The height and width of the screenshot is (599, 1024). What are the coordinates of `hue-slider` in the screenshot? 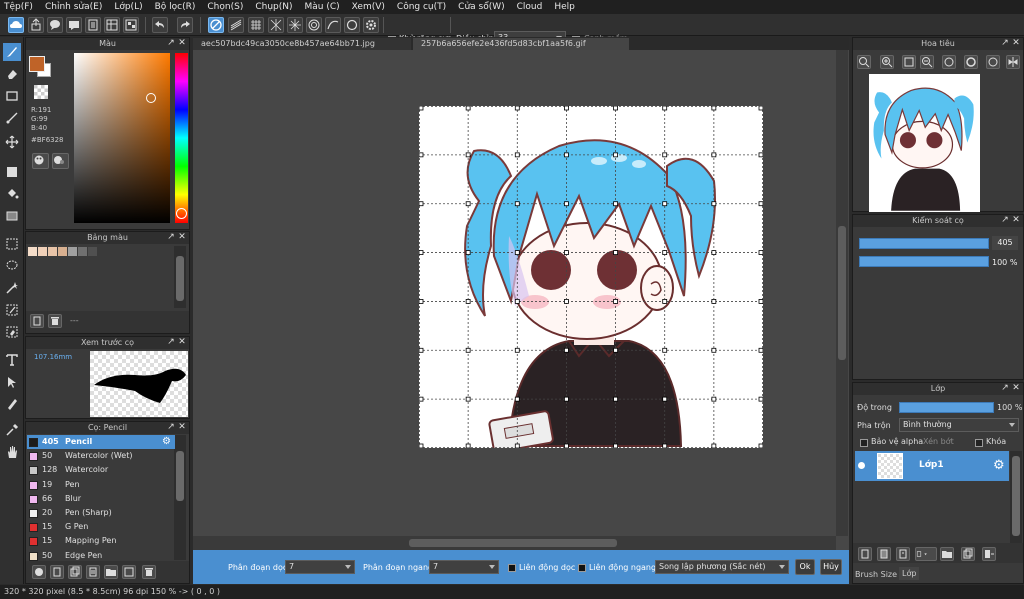 It's located at (181, 138).